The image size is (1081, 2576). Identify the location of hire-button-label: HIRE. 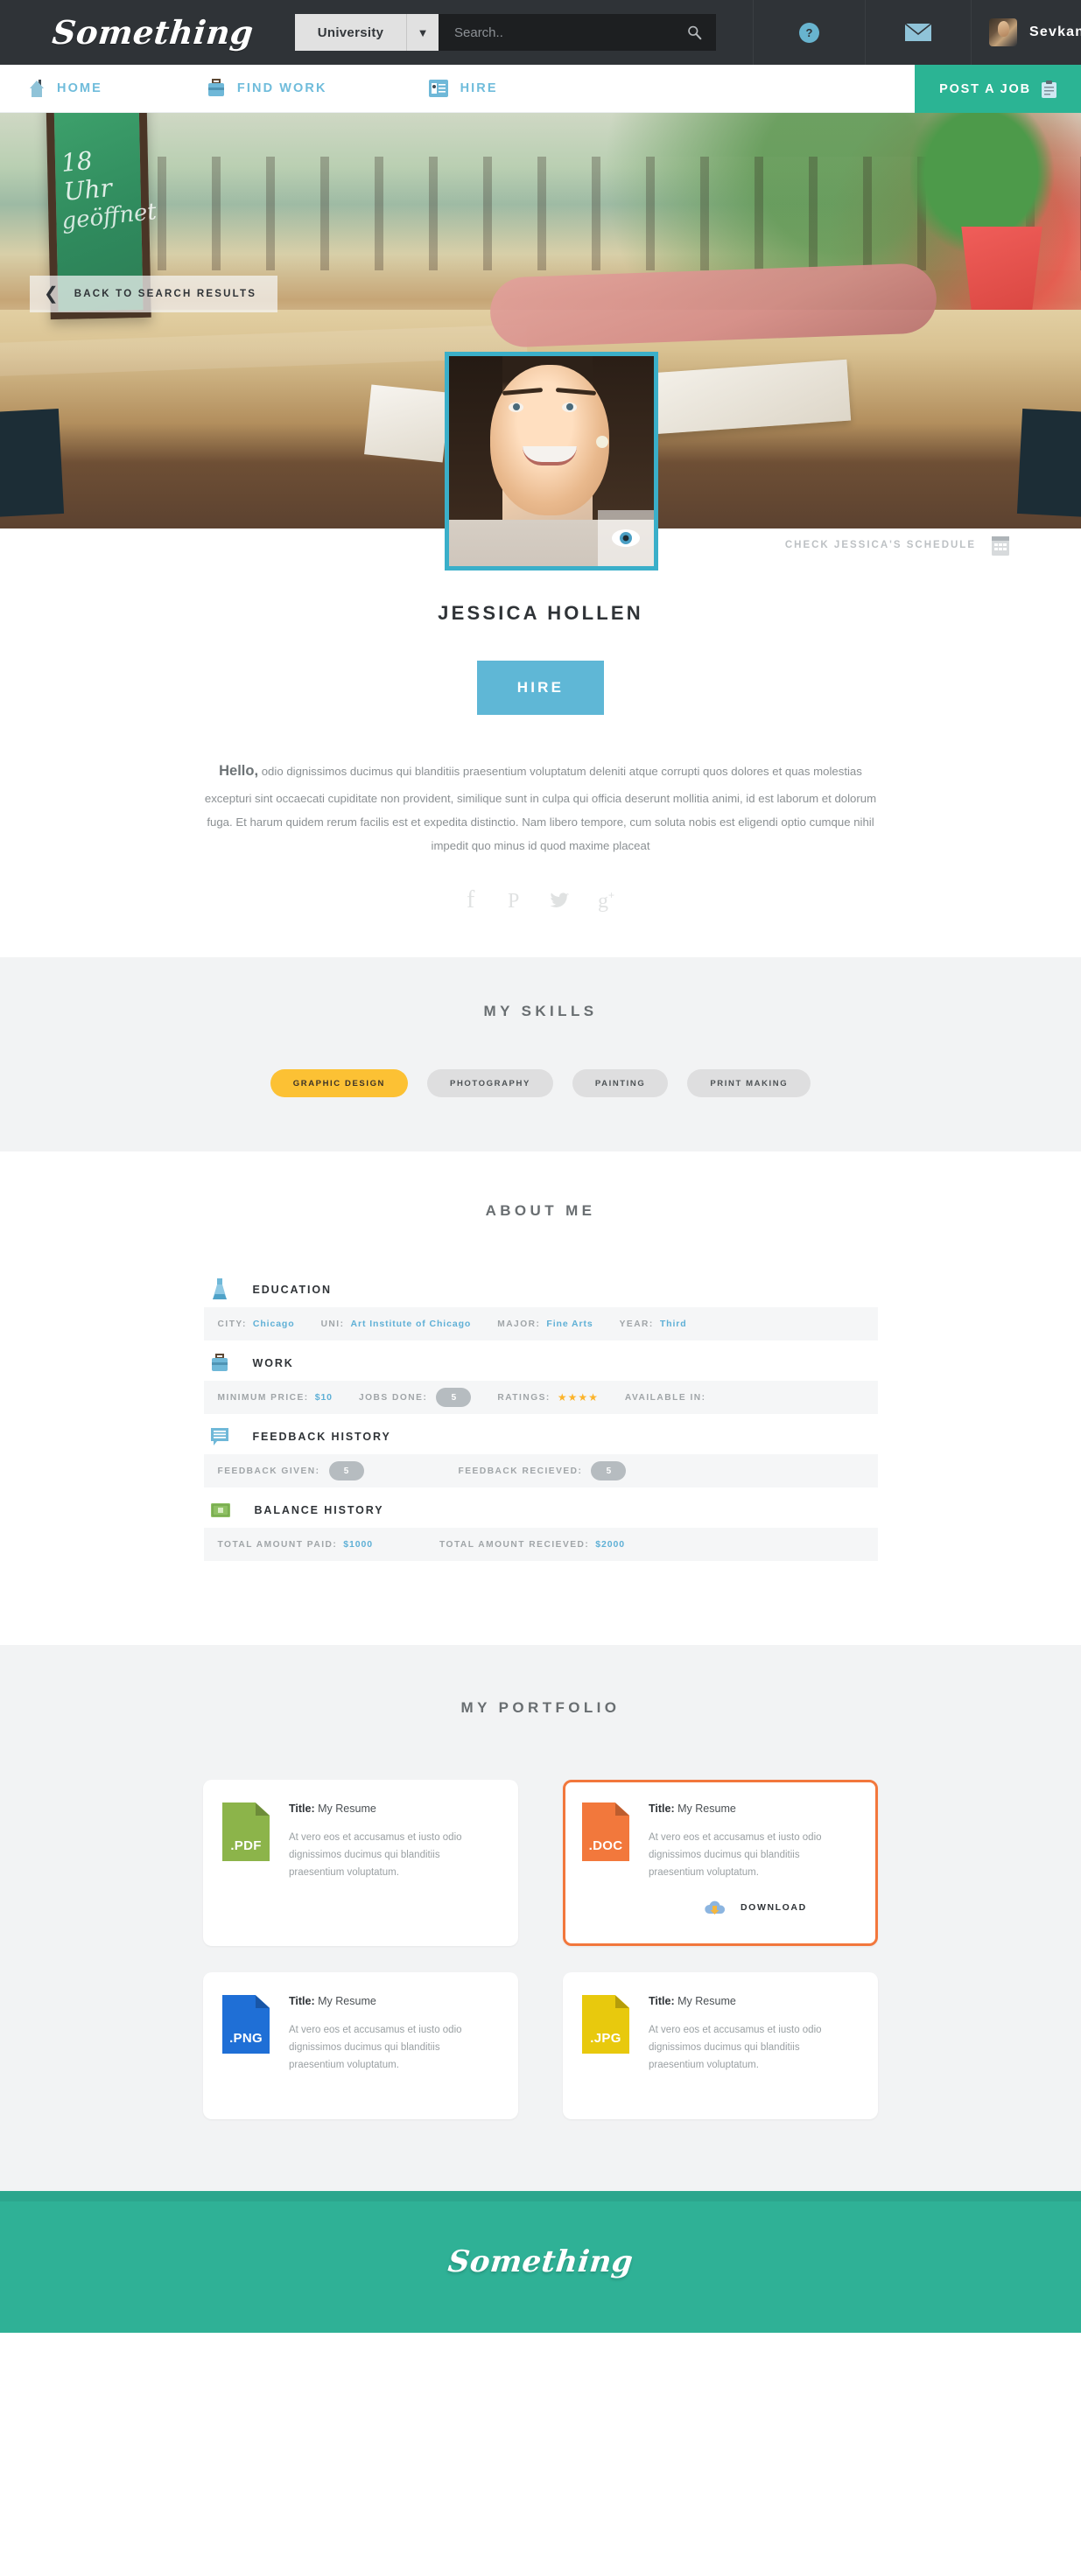
(540, 687).